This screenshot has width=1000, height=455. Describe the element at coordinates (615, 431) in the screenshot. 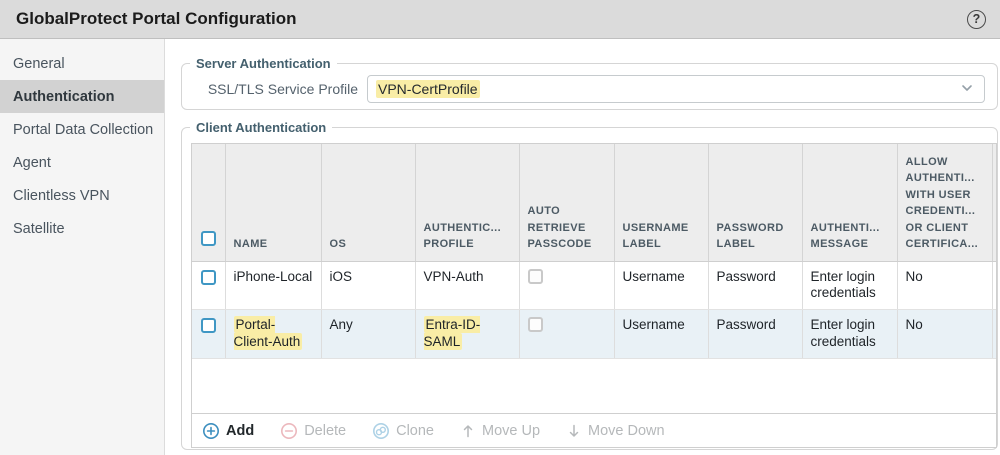

I see `move-down-button: Move Down` at that location.